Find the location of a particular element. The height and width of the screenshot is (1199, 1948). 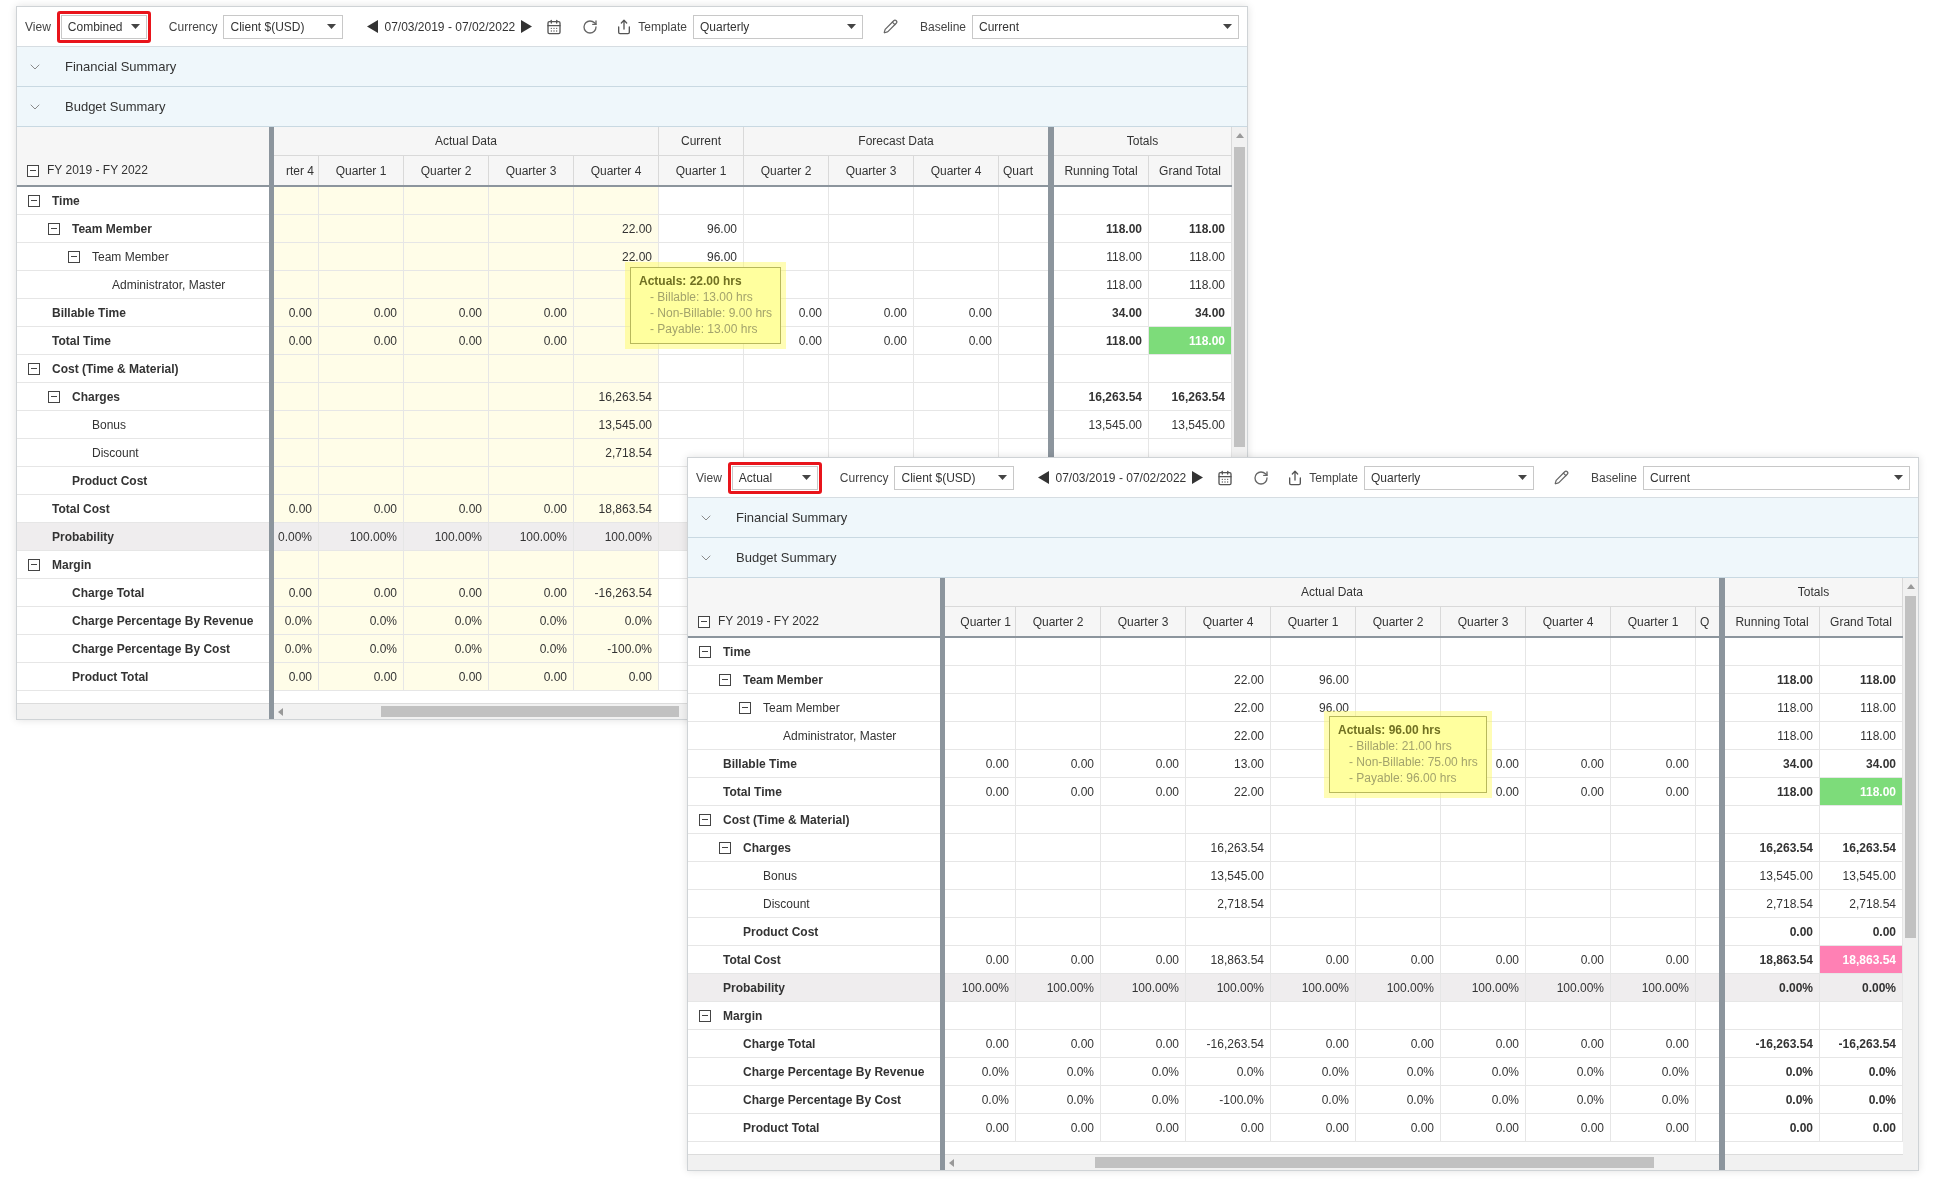

row-label: Bonus is located at coordinates (780, 875).